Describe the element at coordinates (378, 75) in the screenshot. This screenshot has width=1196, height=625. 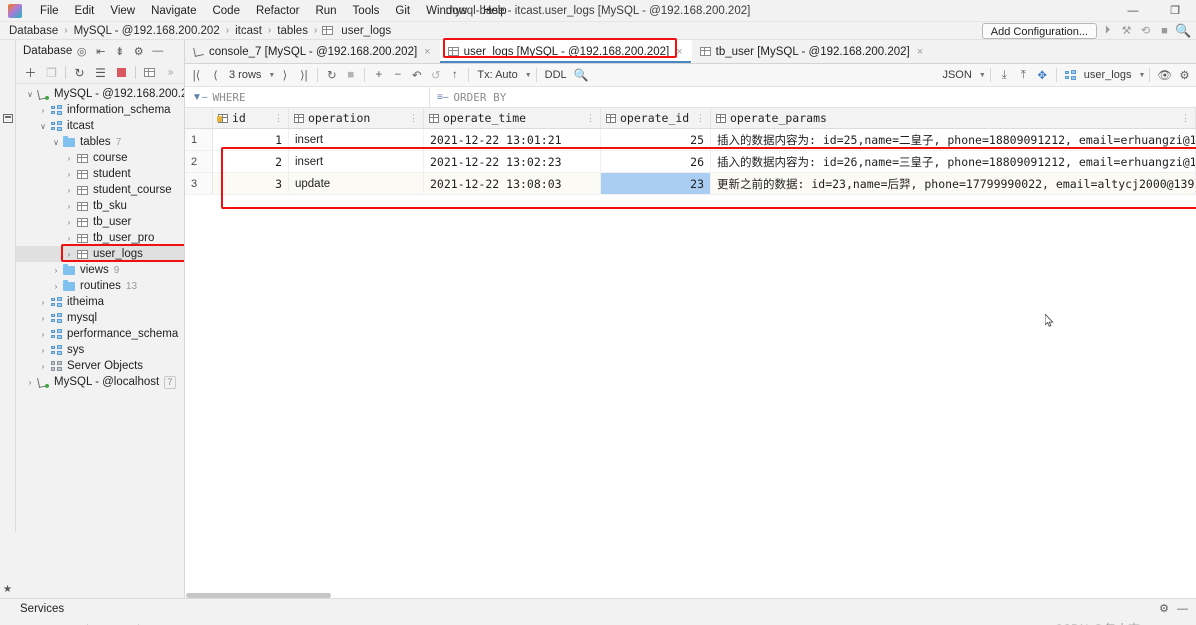
I see `add-row-button: +` at that location.